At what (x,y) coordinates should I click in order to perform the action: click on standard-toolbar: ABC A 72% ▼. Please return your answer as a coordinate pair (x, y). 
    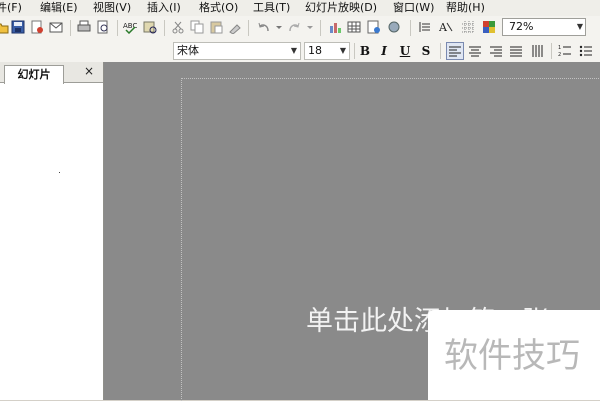
    Looking at the image, I should click on (300, 28).